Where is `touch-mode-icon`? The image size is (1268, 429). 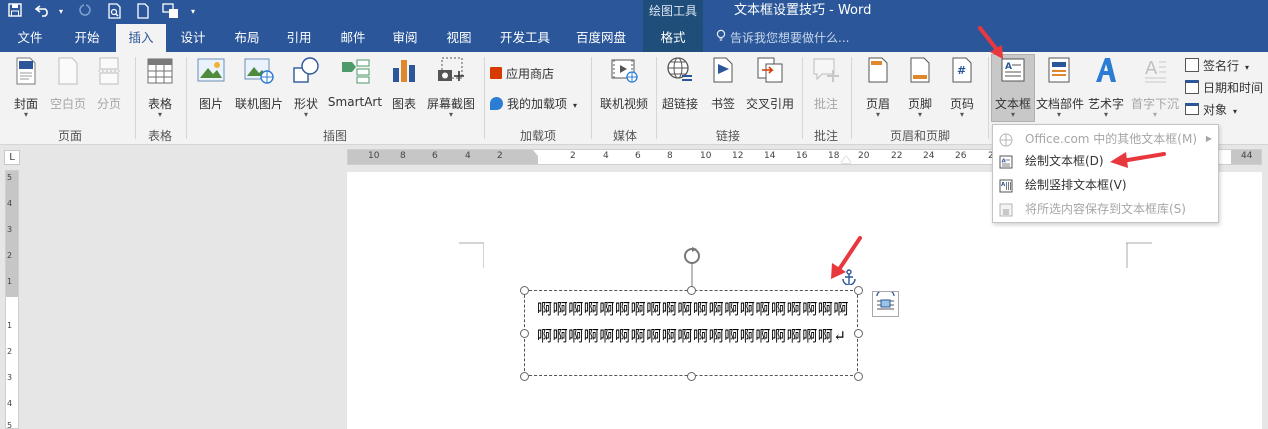 touch-mode-icon is located at coordinates (171, 12).